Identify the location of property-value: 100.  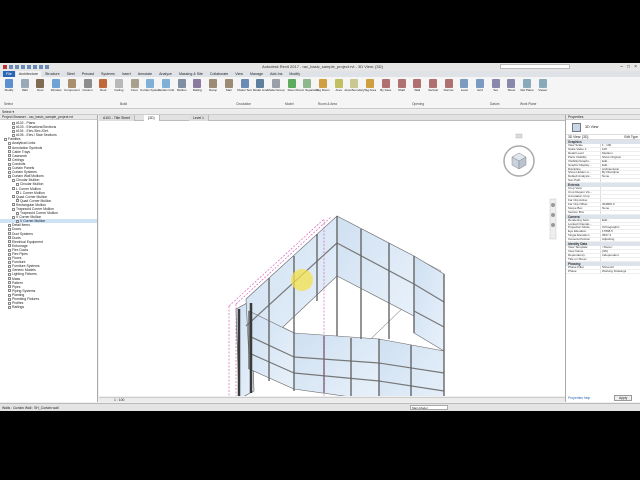
(620, 149).